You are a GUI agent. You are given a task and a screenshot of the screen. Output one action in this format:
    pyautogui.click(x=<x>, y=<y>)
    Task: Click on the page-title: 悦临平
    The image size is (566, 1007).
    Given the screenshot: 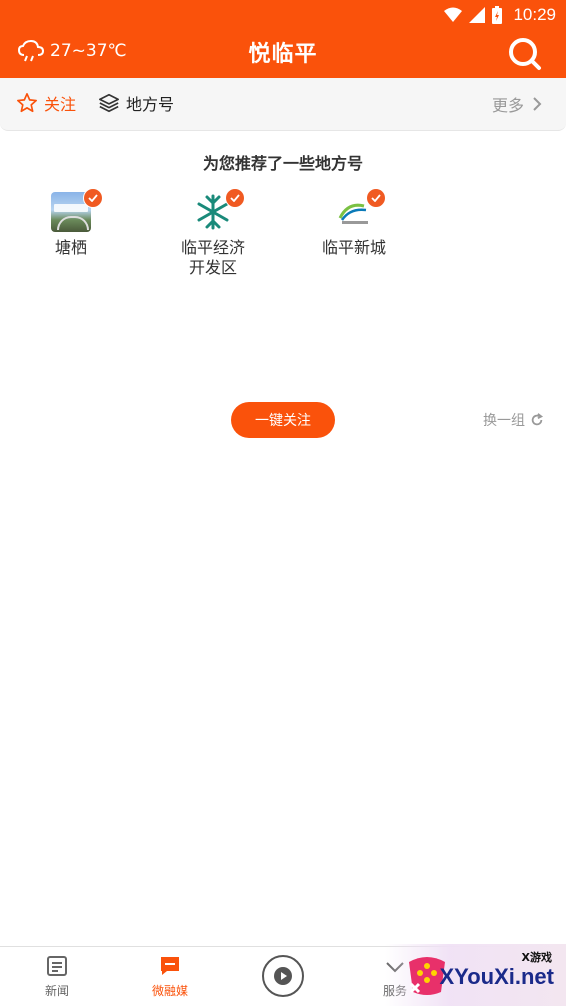 What is the action you would take?
    pyautogui.click(x=283, y=54)
    